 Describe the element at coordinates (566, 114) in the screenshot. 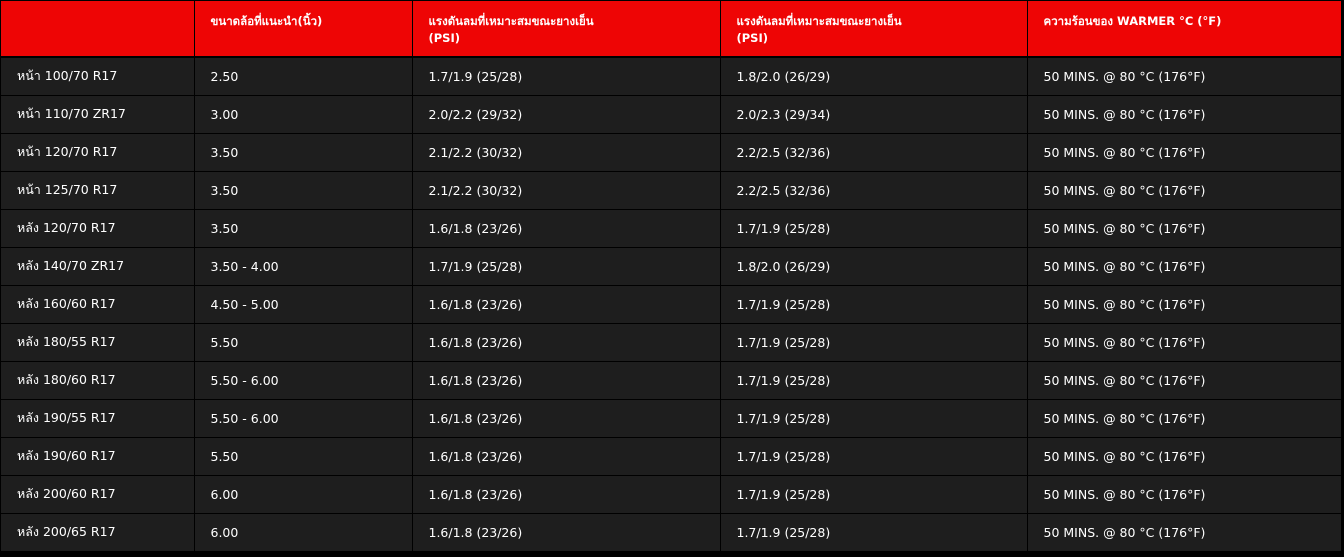

I see `cell-cold-pressure-1: 2.0/2.2 (29/32)` at that location.